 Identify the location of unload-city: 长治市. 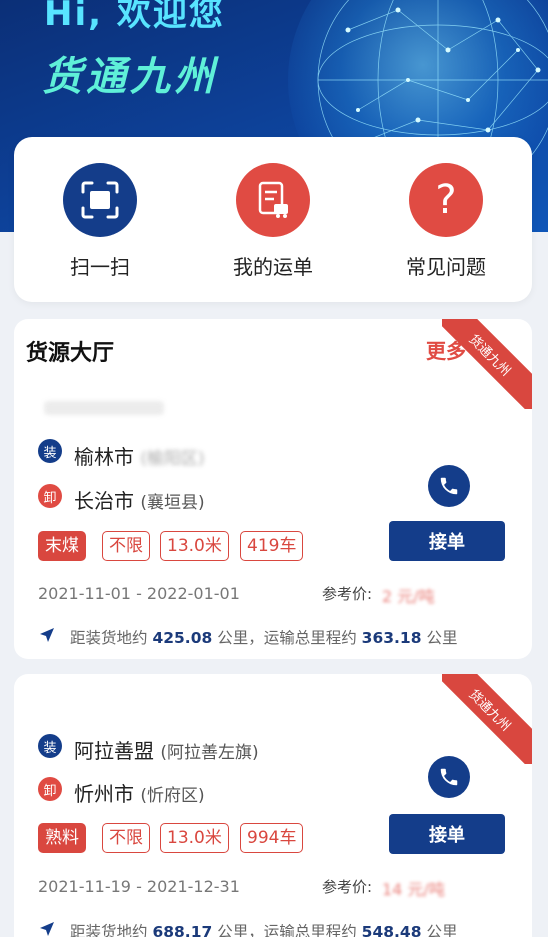
(104, 501).